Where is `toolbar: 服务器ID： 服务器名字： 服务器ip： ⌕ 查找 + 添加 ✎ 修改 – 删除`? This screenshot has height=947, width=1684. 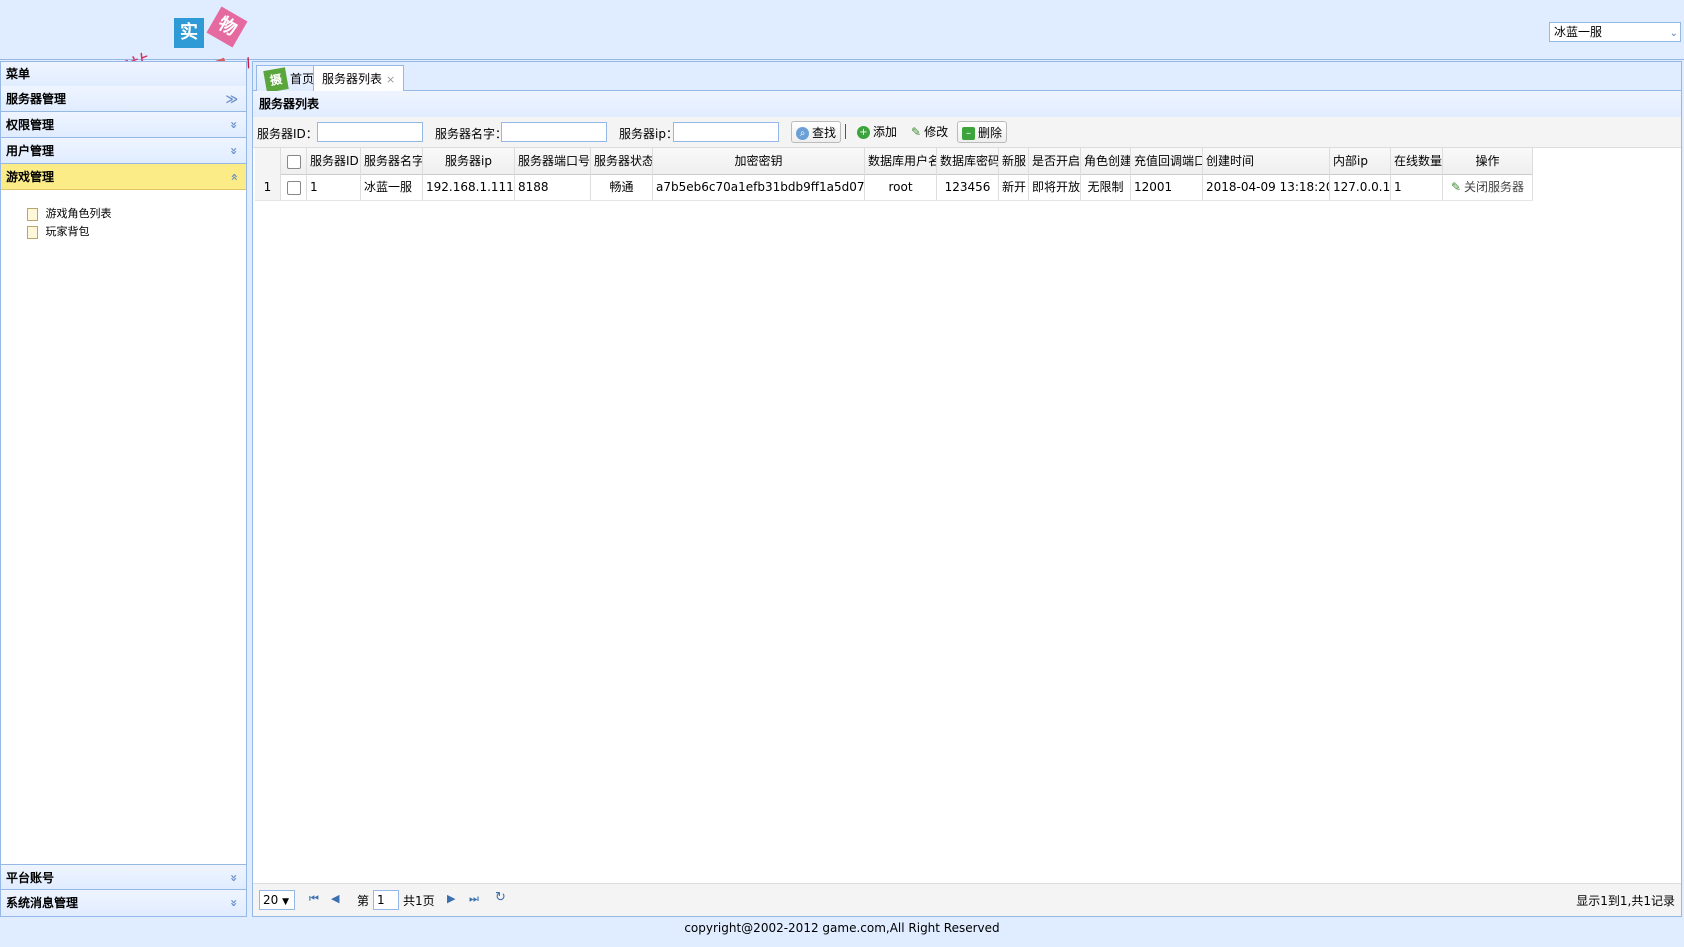 toolbar: 服务器ID： 服务器名字： 服务器ip： ⌕ 查找 + 添加 ✎ 修改 – 删除 is located at coordinates (967, 132).